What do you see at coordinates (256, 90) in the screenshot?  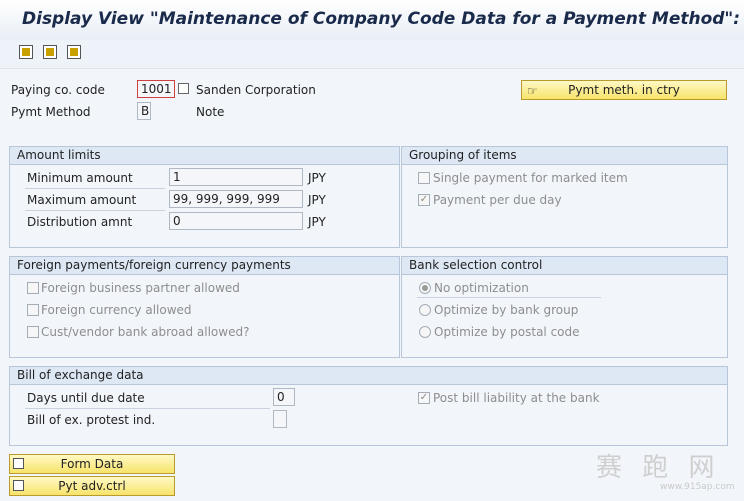 I see `company-name: Sanden Corporation` at bounding box center [256, 90].